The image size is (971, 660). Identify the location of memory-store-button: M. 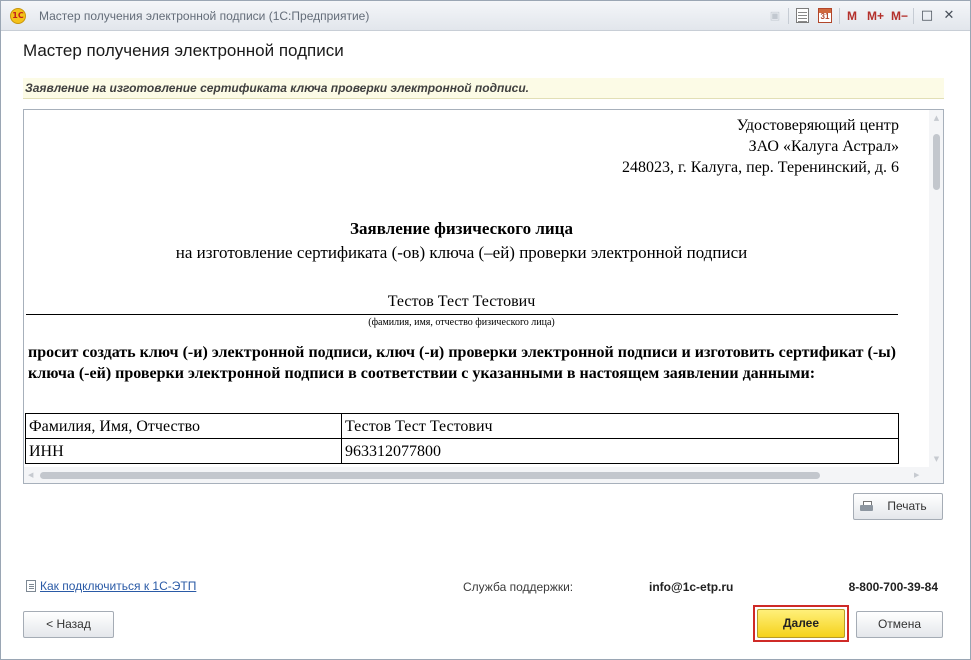
(852, 16).